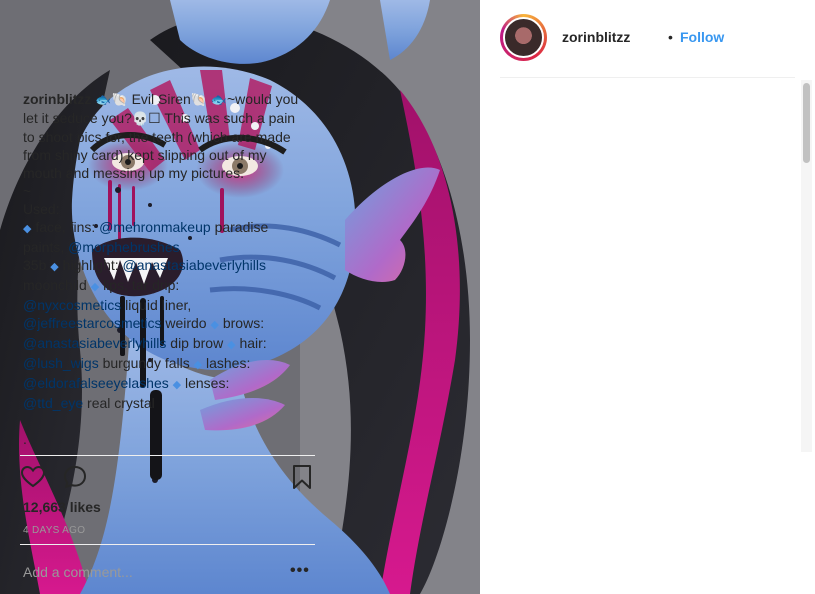 This screenshot has height=594, width=815. What do you see at coordinates (302, 477) in the screenshot?
I see `bookmark-icon` at bounding box center [302, 477].